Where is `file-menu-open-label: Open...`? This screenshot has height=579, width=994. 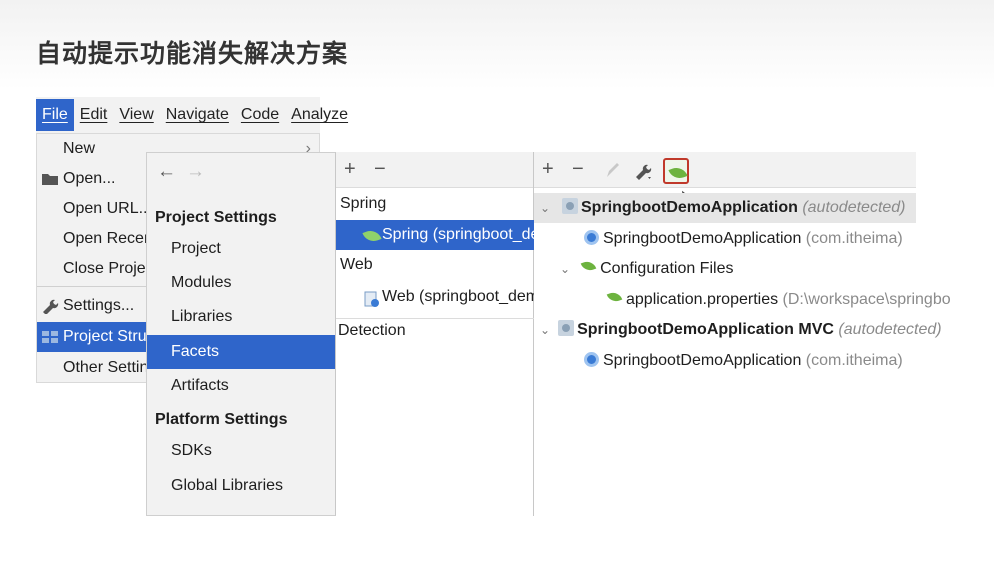
file-menu-open-label: Open... is located at coordinates (89, 178).